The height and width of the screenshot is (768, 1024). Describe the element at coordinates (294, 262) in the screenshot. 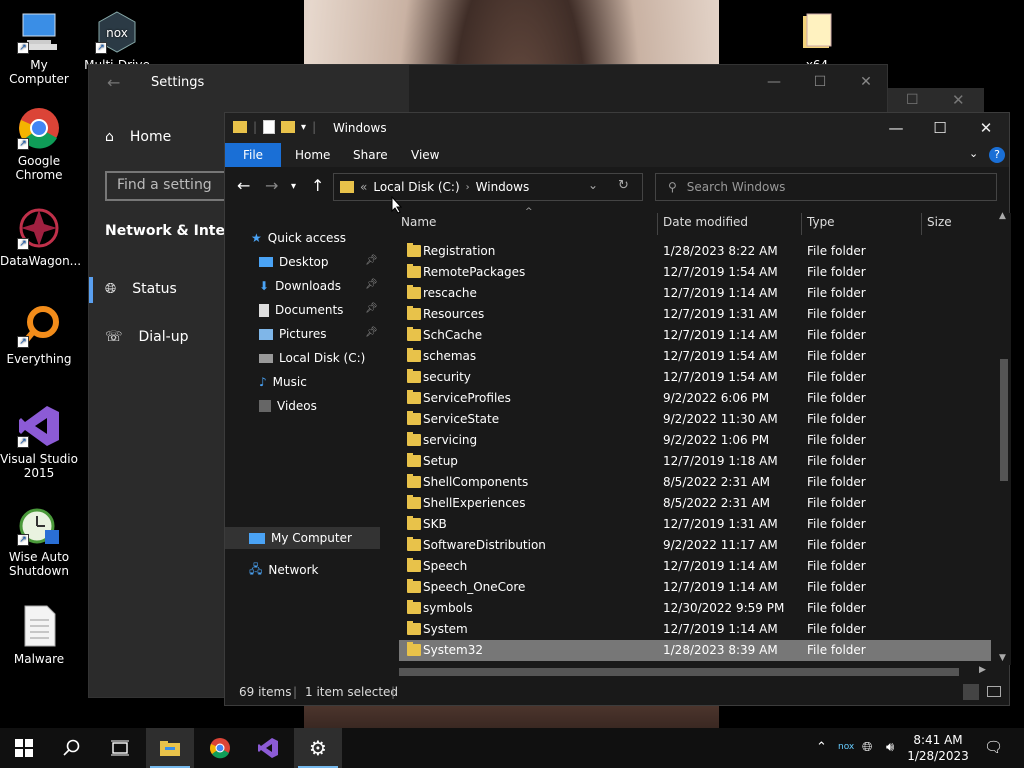

I see `nav-item-desktop: Desktop` at that location.